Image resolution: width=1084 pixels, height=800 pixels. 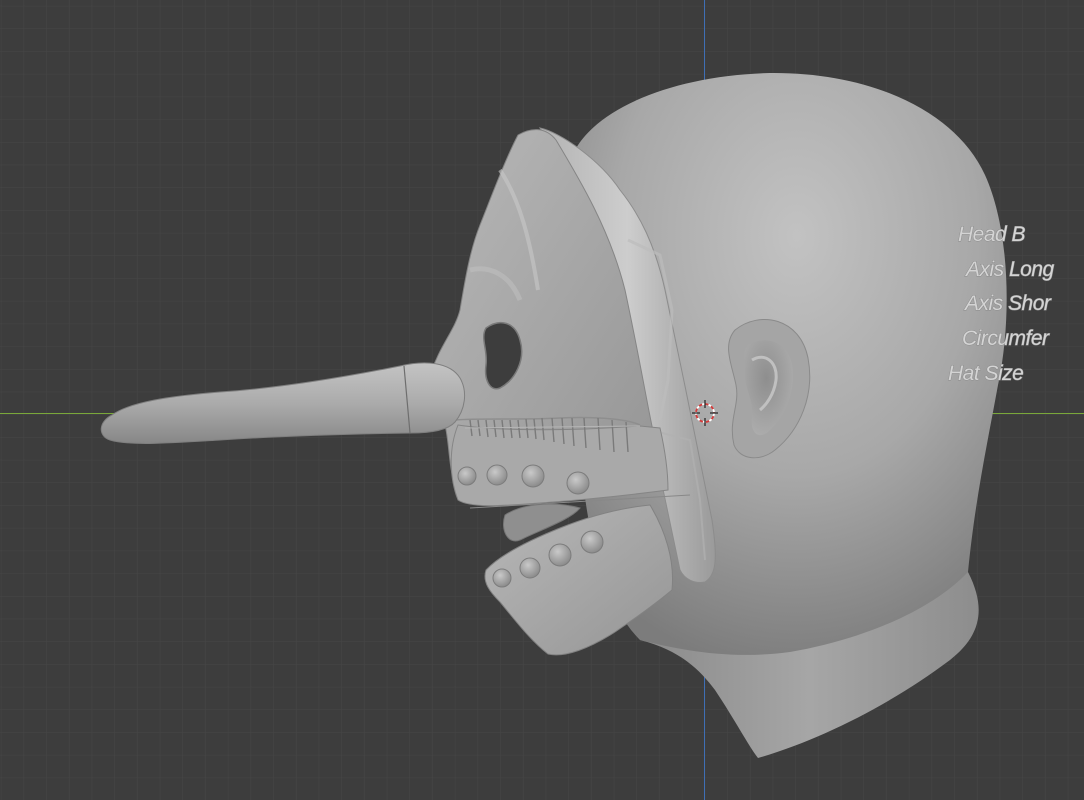 What do you see at coordinates (992, 234) in the screenshot?
I see `embossed-text: Head B` at bounding box center [992, 234].